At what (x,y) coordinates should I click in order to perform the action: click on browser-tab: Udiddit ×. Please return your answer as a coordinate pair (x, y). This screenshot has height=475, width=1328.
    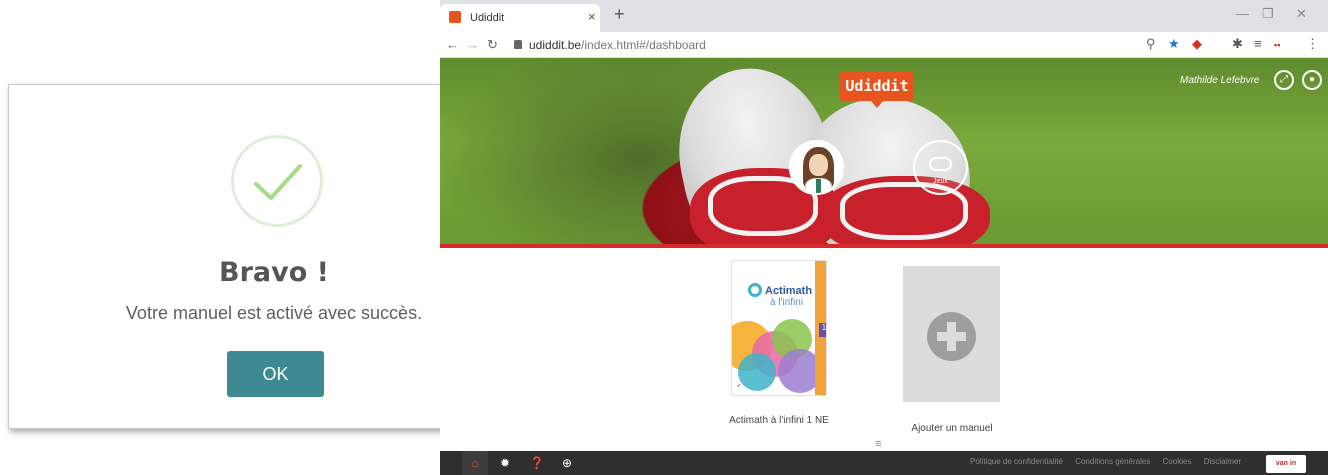
    Looking at the image, I should click on (520, 18).